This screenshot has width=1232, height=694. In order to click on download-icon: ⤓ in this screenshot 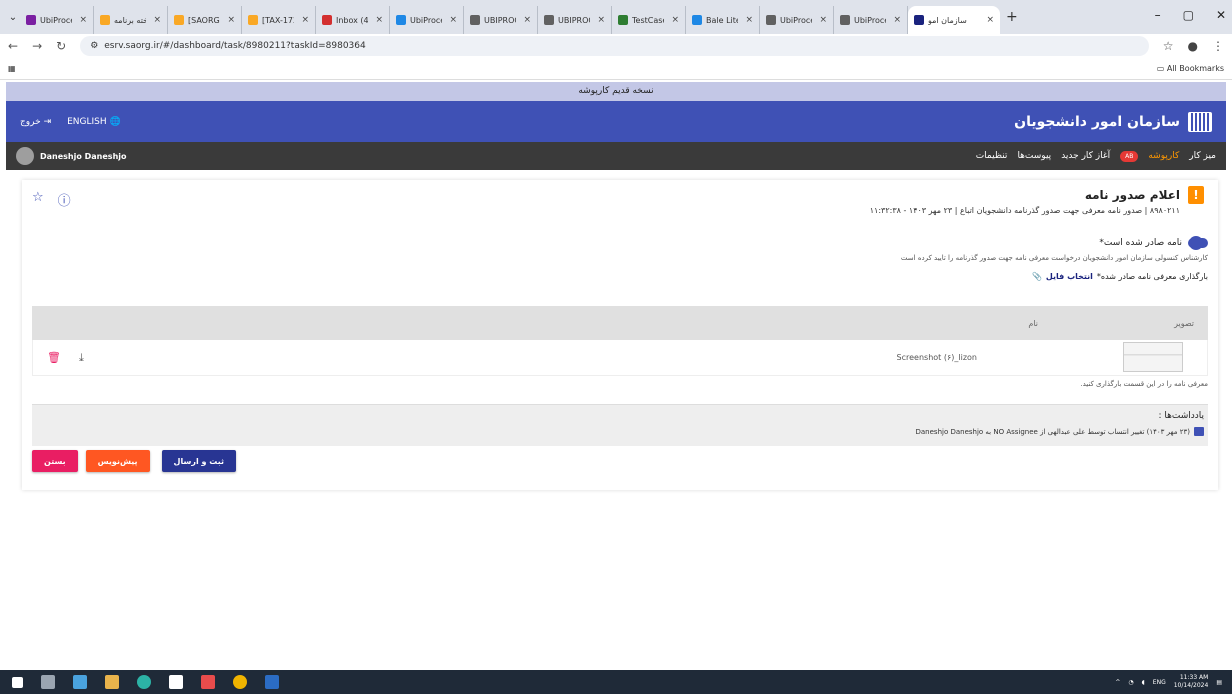, I will do `click(81, 358)`.